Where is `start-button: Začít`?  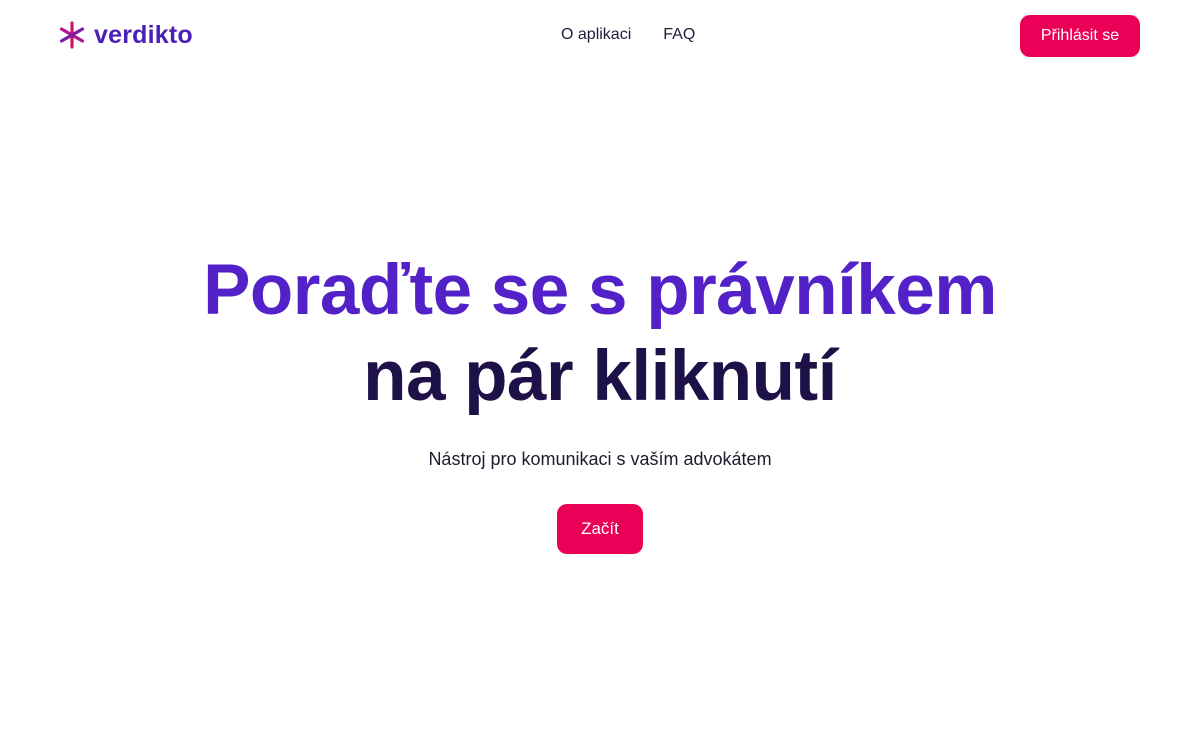 start-button: Začít is located at coordinates (600, 529).